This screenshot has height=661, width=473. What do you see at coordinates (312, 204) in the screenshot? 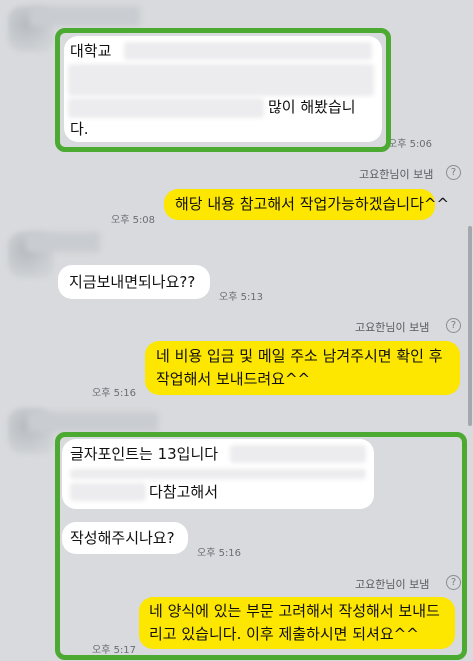
I see `message-text: 해당 내용 참고해서 작업가능하겠습니다^^` at bounding box center [312, 204].